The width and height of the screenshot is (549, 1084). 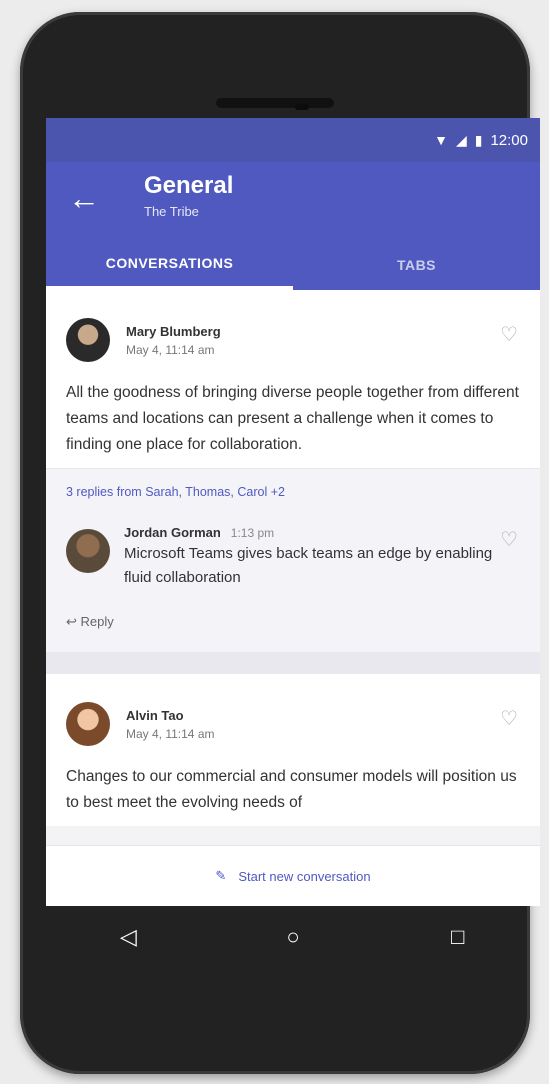 What do you see at coordinates (71, 621) in the screenshot?
I see `reply-arrow-icon: ↩` at bounding box center [71, 621].